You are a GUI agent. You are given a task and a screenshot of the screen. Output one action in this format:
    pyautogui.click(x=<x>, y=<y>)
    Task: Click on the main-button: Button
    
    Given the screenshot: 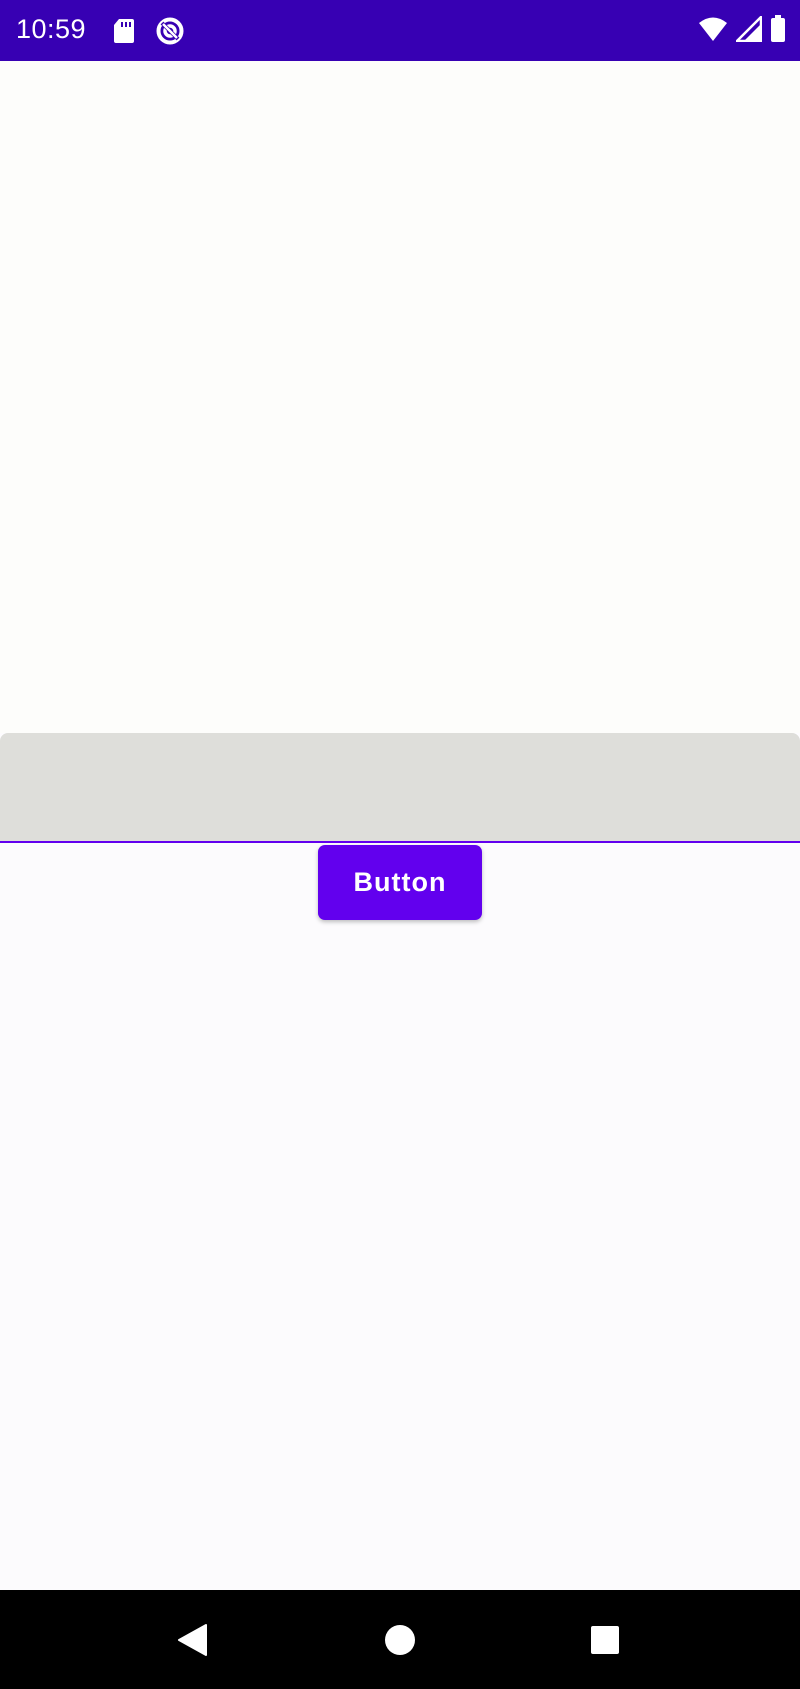 What is the action you would take?
    pyautogui.click(x=400, y=882)
    